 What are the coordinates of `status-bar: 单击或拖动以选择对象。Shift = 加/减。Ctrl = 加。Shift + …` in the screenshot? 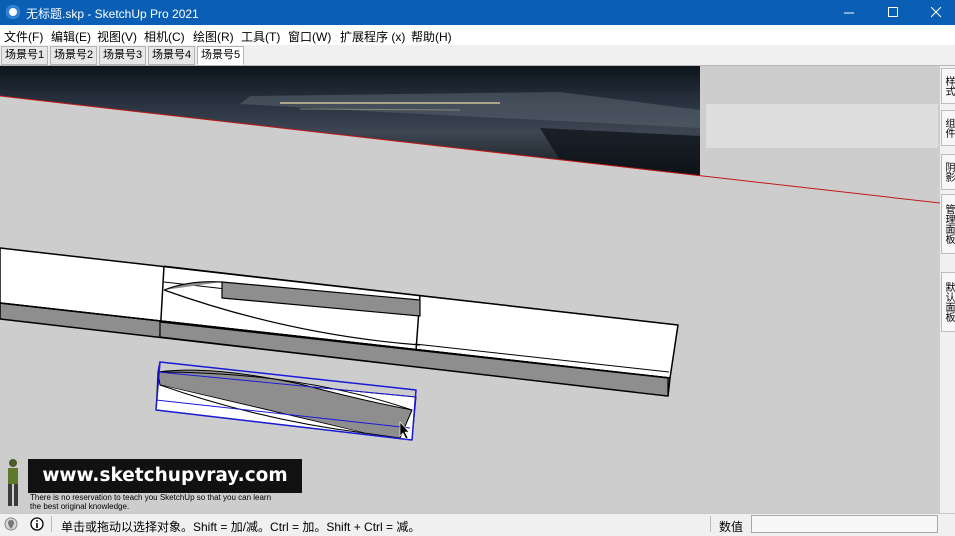 It's located at (477, 524).